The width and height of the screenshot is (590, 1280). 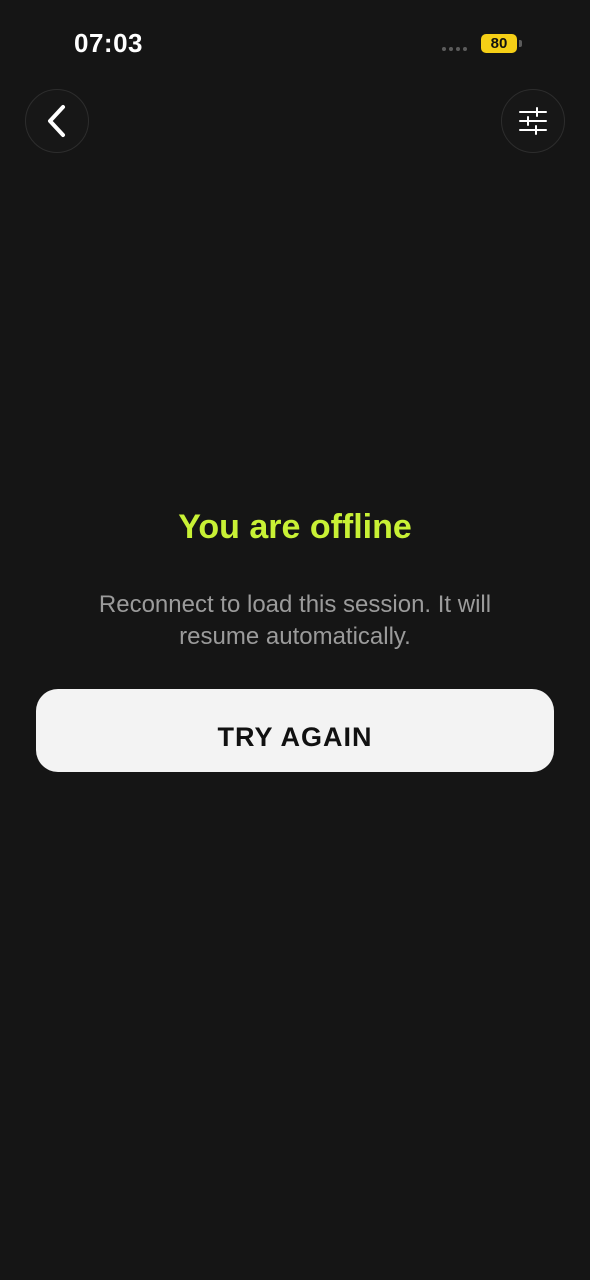 I want to click on battery-tip, so click(x=520, y=43).